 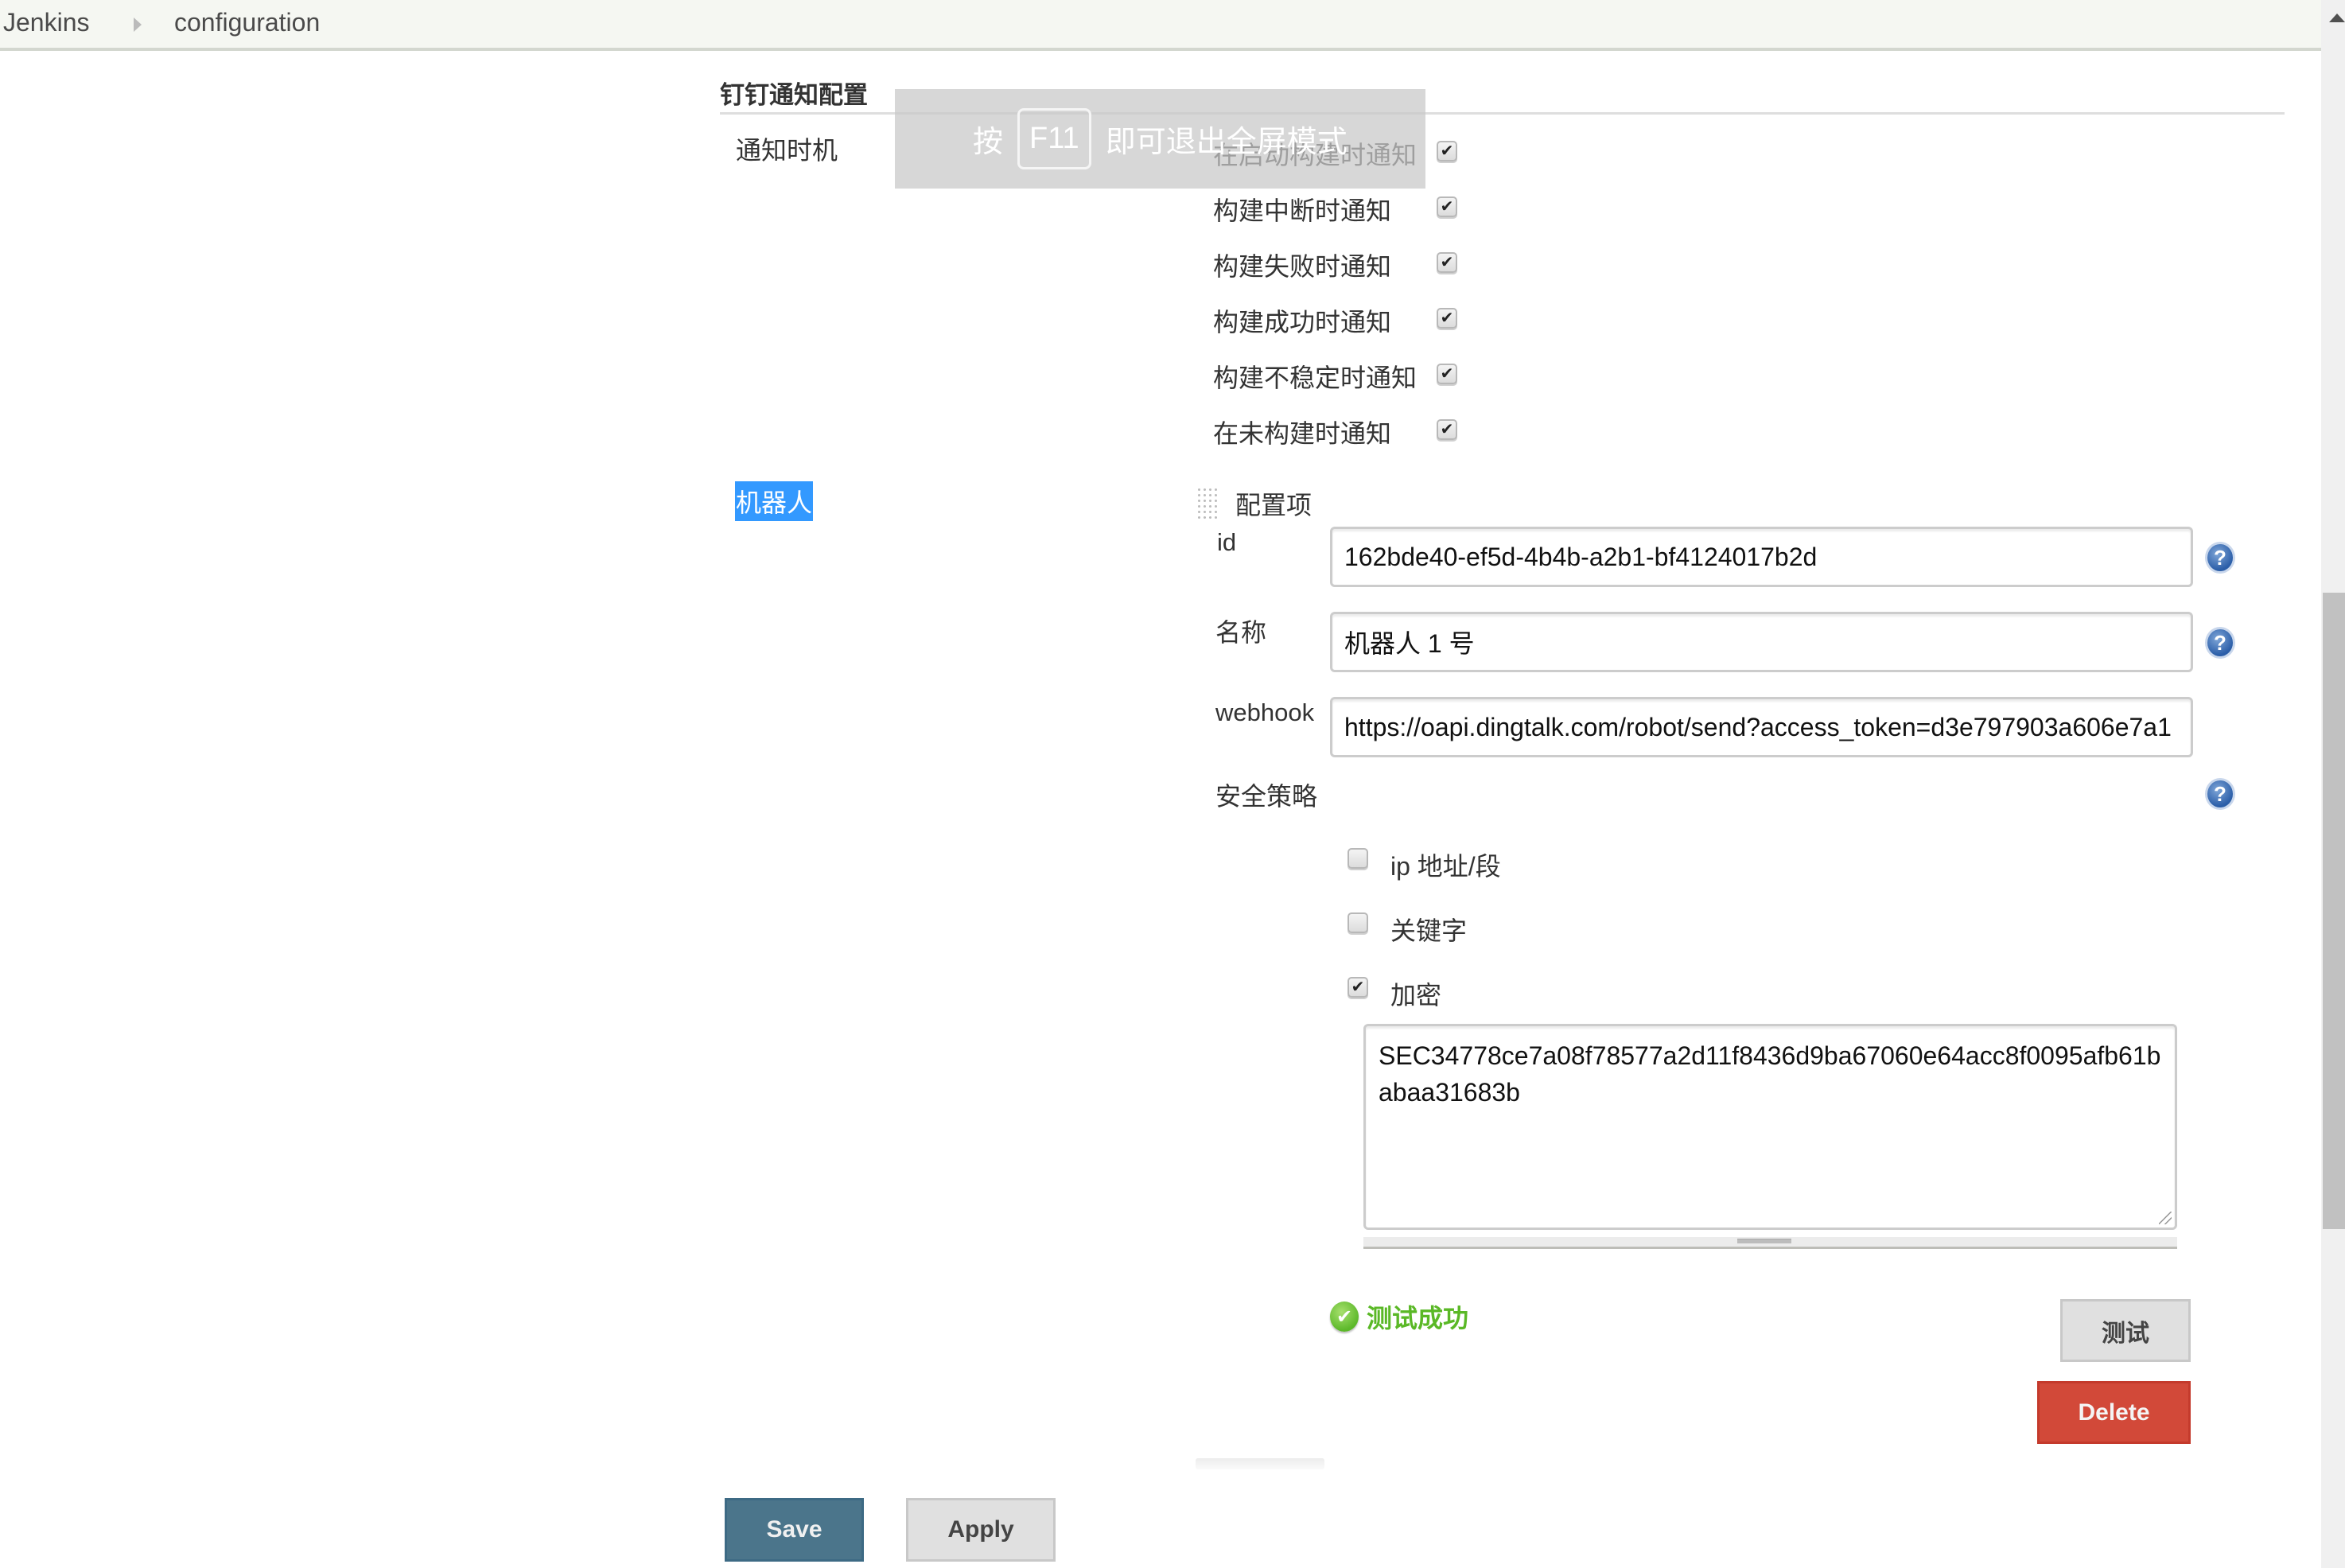 I want to click on notify-option-label: 构建不稳定时通知, so click(x=1315, y=378).